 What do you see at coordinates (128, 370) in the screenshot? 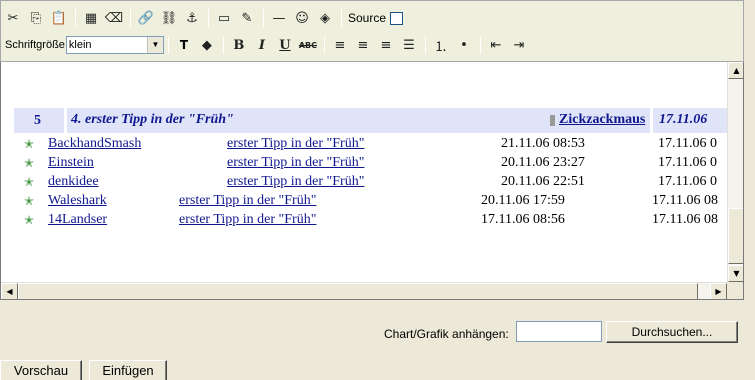
I see `insert-button: Einfügen` at bounding box center [128, 370].